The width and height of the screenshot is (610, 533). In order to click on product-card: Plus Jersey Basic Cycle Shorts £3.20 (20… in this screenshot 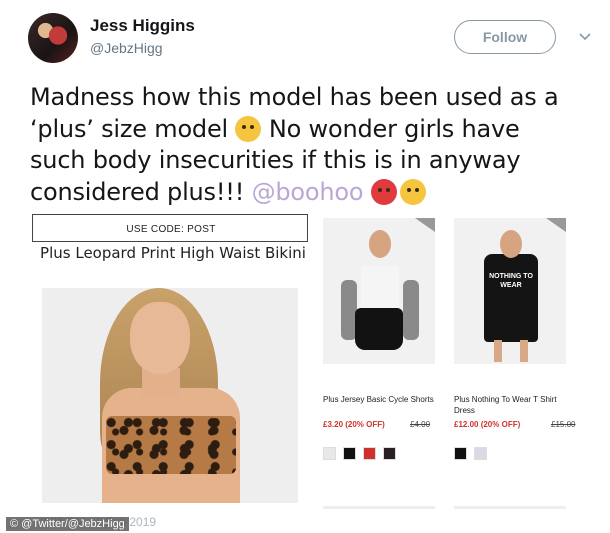, I will do `click(380, 360)`.